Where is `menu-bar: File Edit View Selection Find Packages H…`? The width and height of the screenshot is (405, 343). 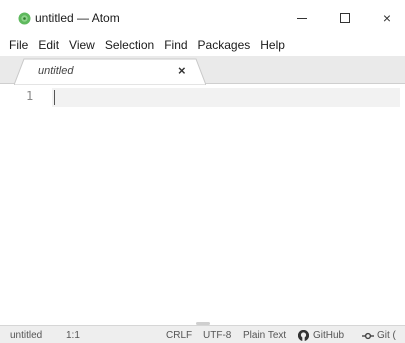 menu-bar: File Edit View Selection Find Packages H… is located at coordinates (202, 45).